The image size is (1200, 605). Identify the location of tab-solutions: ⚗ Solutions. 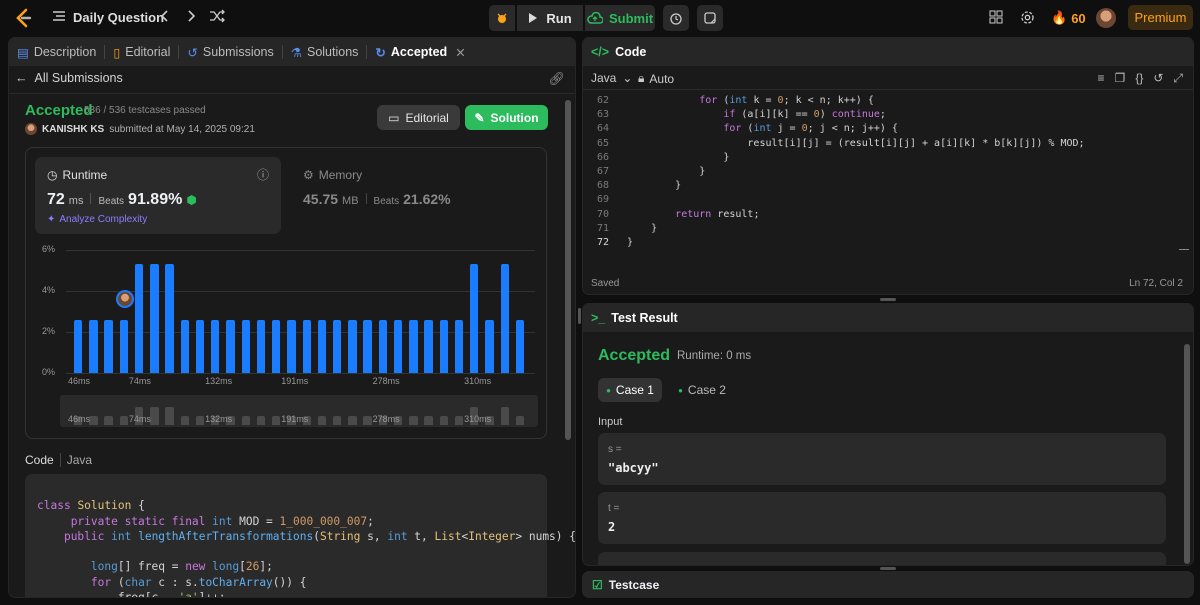
(325, 52).